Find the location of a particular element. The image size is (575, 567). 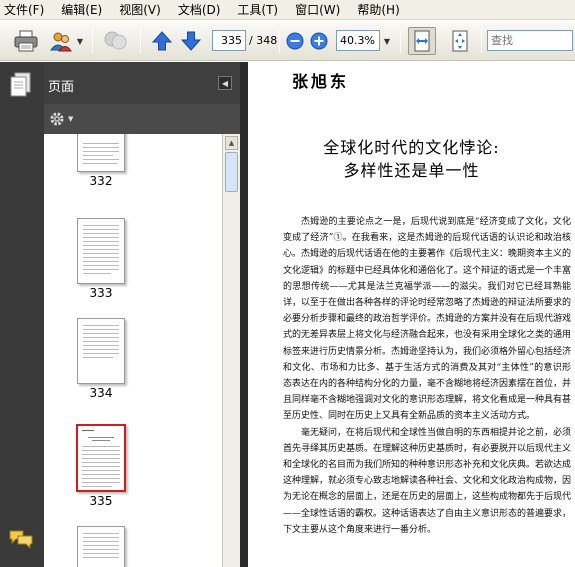

zoom-out-button is located at coordinates (295, 41).